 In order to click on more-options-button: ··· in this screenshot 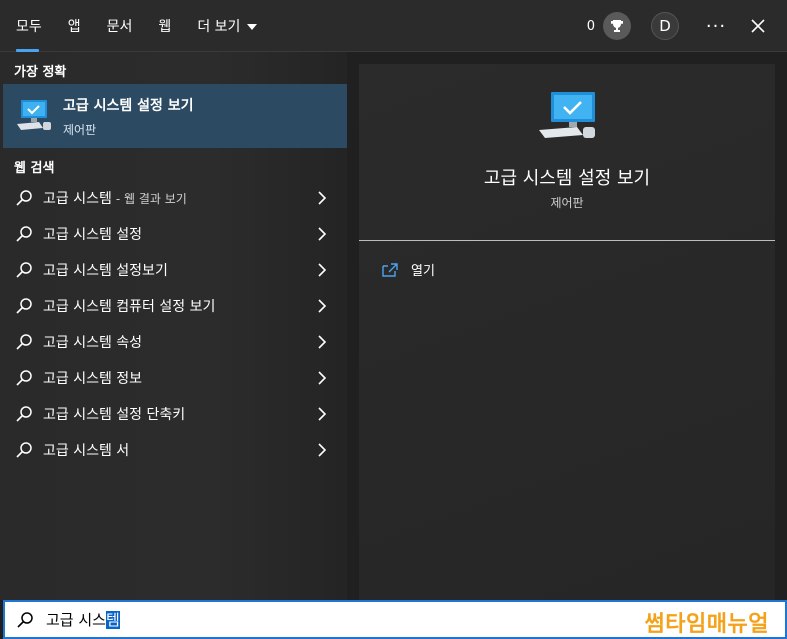, I will do `click(716, 26)`.